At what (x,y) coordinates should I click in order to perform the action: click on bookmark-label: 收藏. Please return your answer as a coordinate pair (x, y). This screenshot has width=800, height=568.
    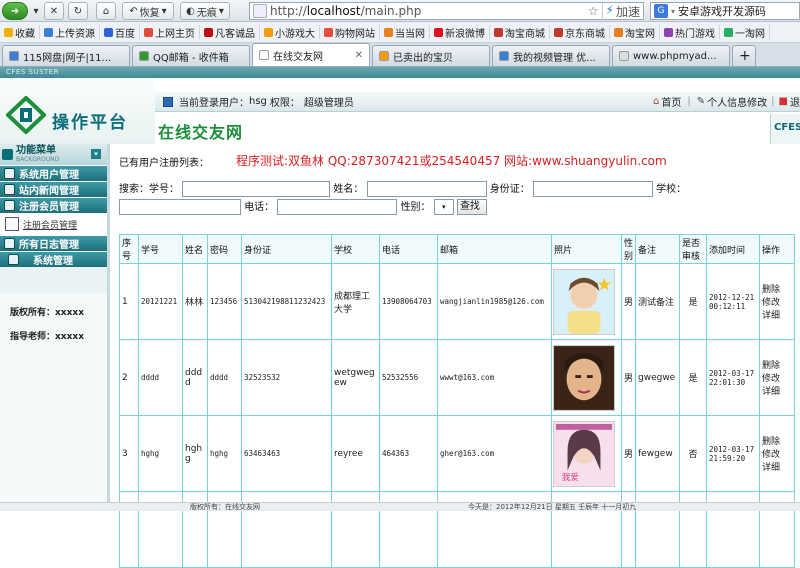
    Looking at the image, I should click on (25, 34).